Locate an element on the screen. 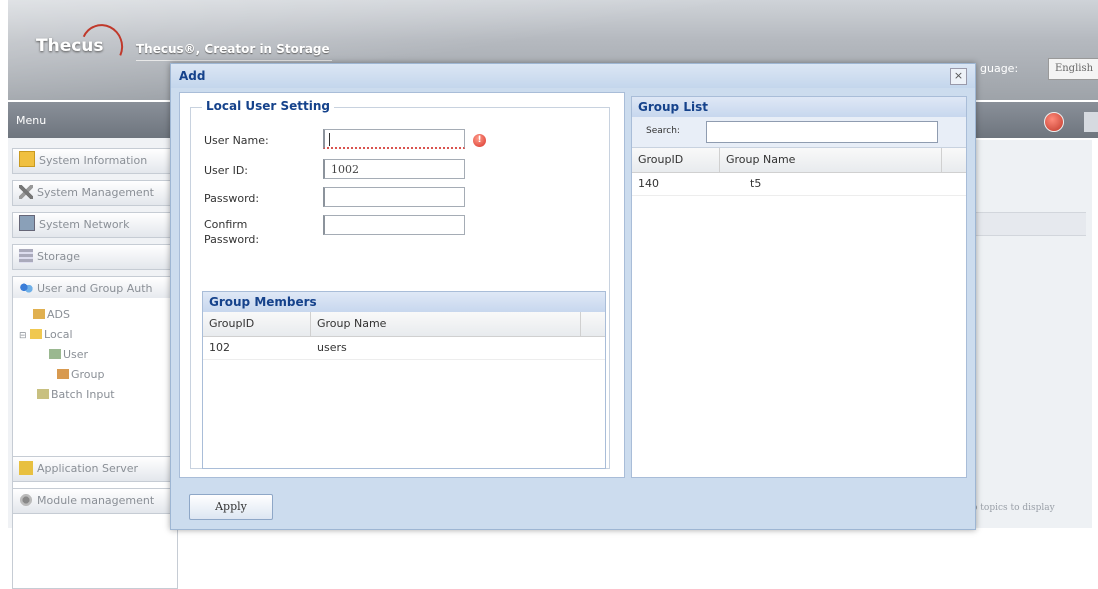  tree-node-ads: ADS is located at coordinates (51, 314).